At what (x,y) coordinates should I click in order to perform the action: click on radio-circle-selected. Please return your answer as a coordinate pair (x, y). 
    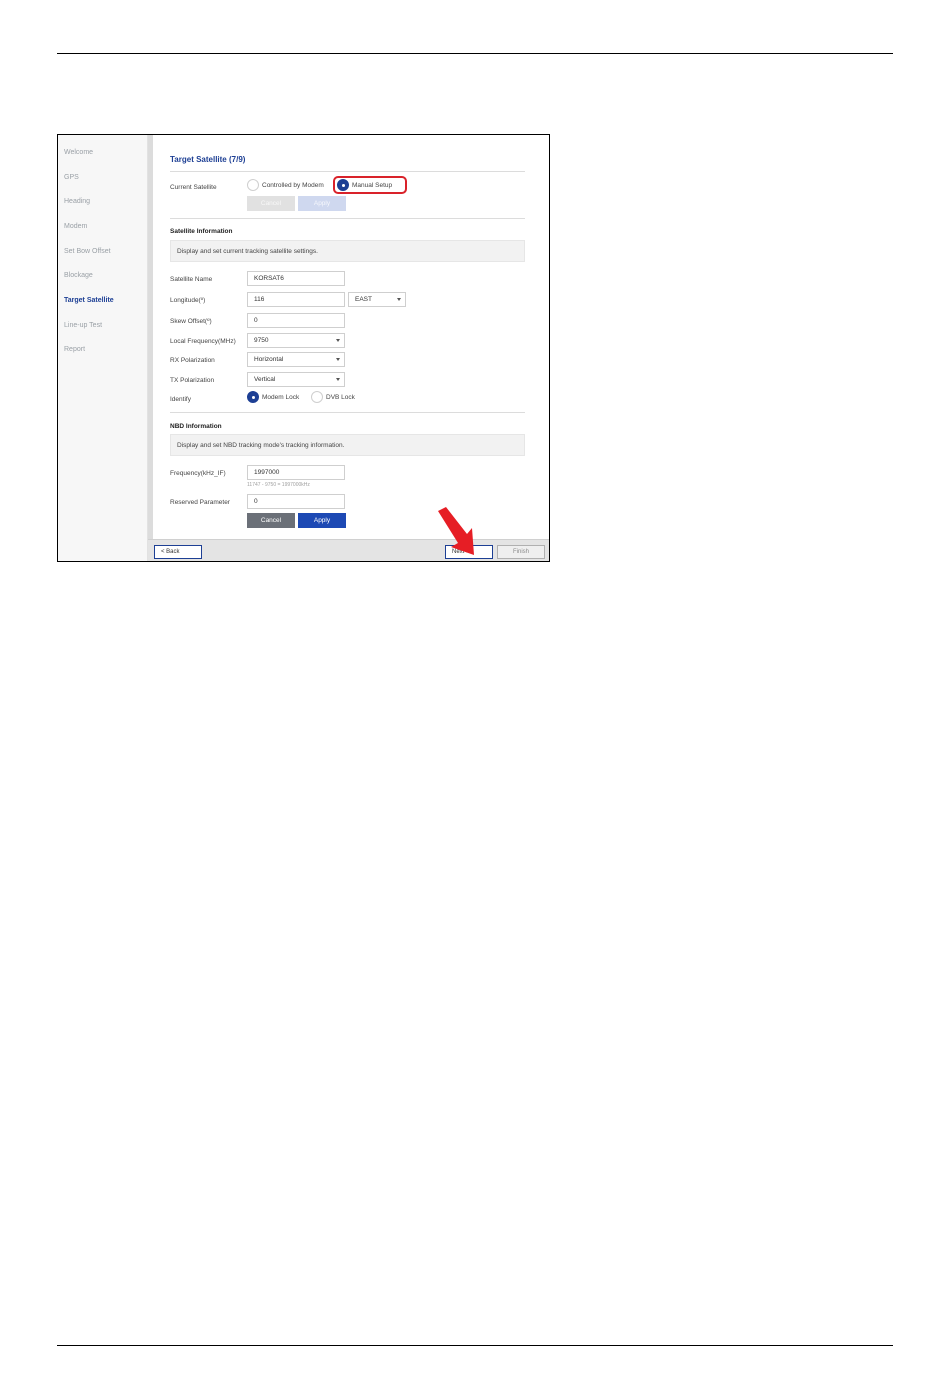
    Looking at the image, I should click on (253, 397).